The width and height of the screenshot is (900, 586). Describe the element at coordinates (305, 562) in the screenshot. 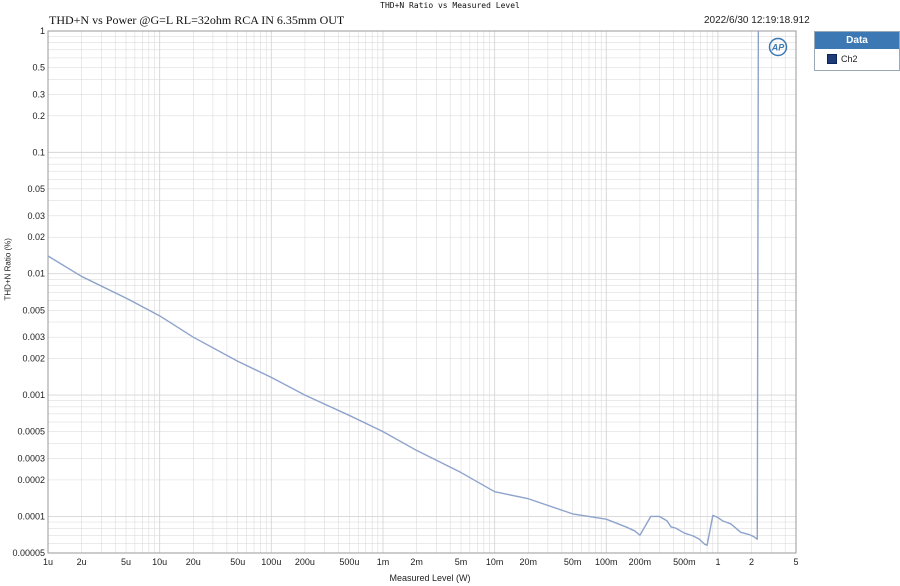

I see `x-tick-label: 200u` at that location.